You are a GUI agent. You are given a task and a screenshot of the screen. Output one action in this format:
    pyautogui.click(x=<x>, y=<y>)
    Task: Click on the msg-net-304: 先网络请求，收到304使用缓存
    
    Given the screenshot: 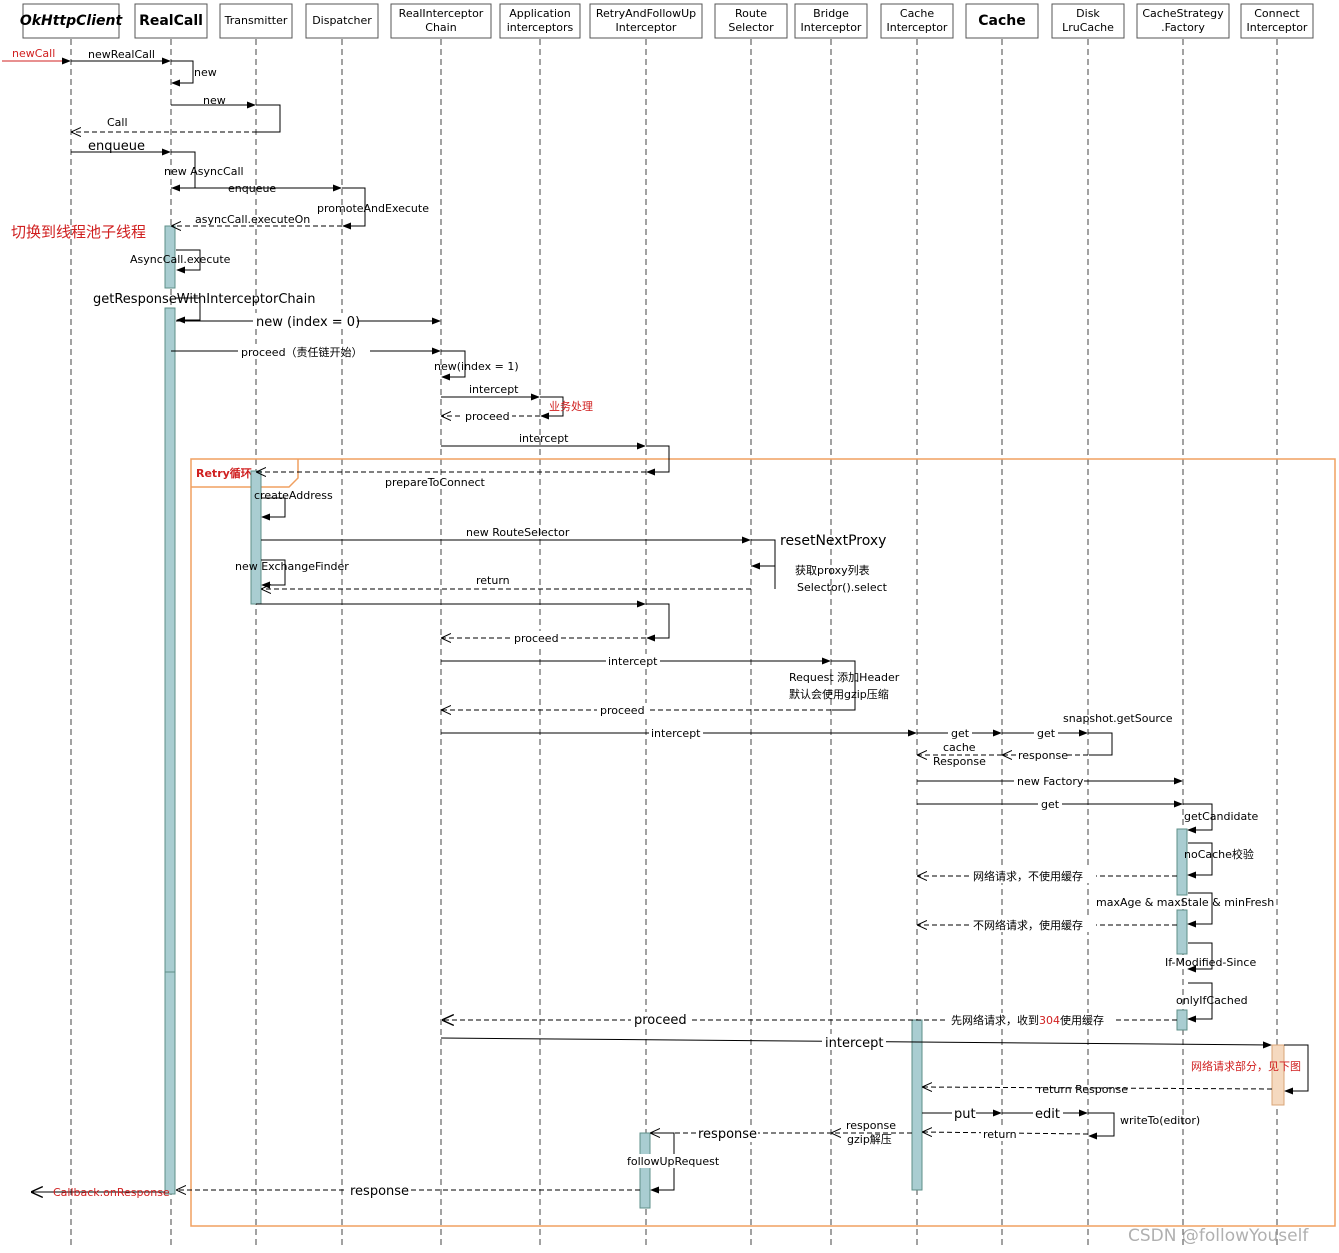 What is the action you would take?
    pyautogui.click(x=1027, y=1020)
    